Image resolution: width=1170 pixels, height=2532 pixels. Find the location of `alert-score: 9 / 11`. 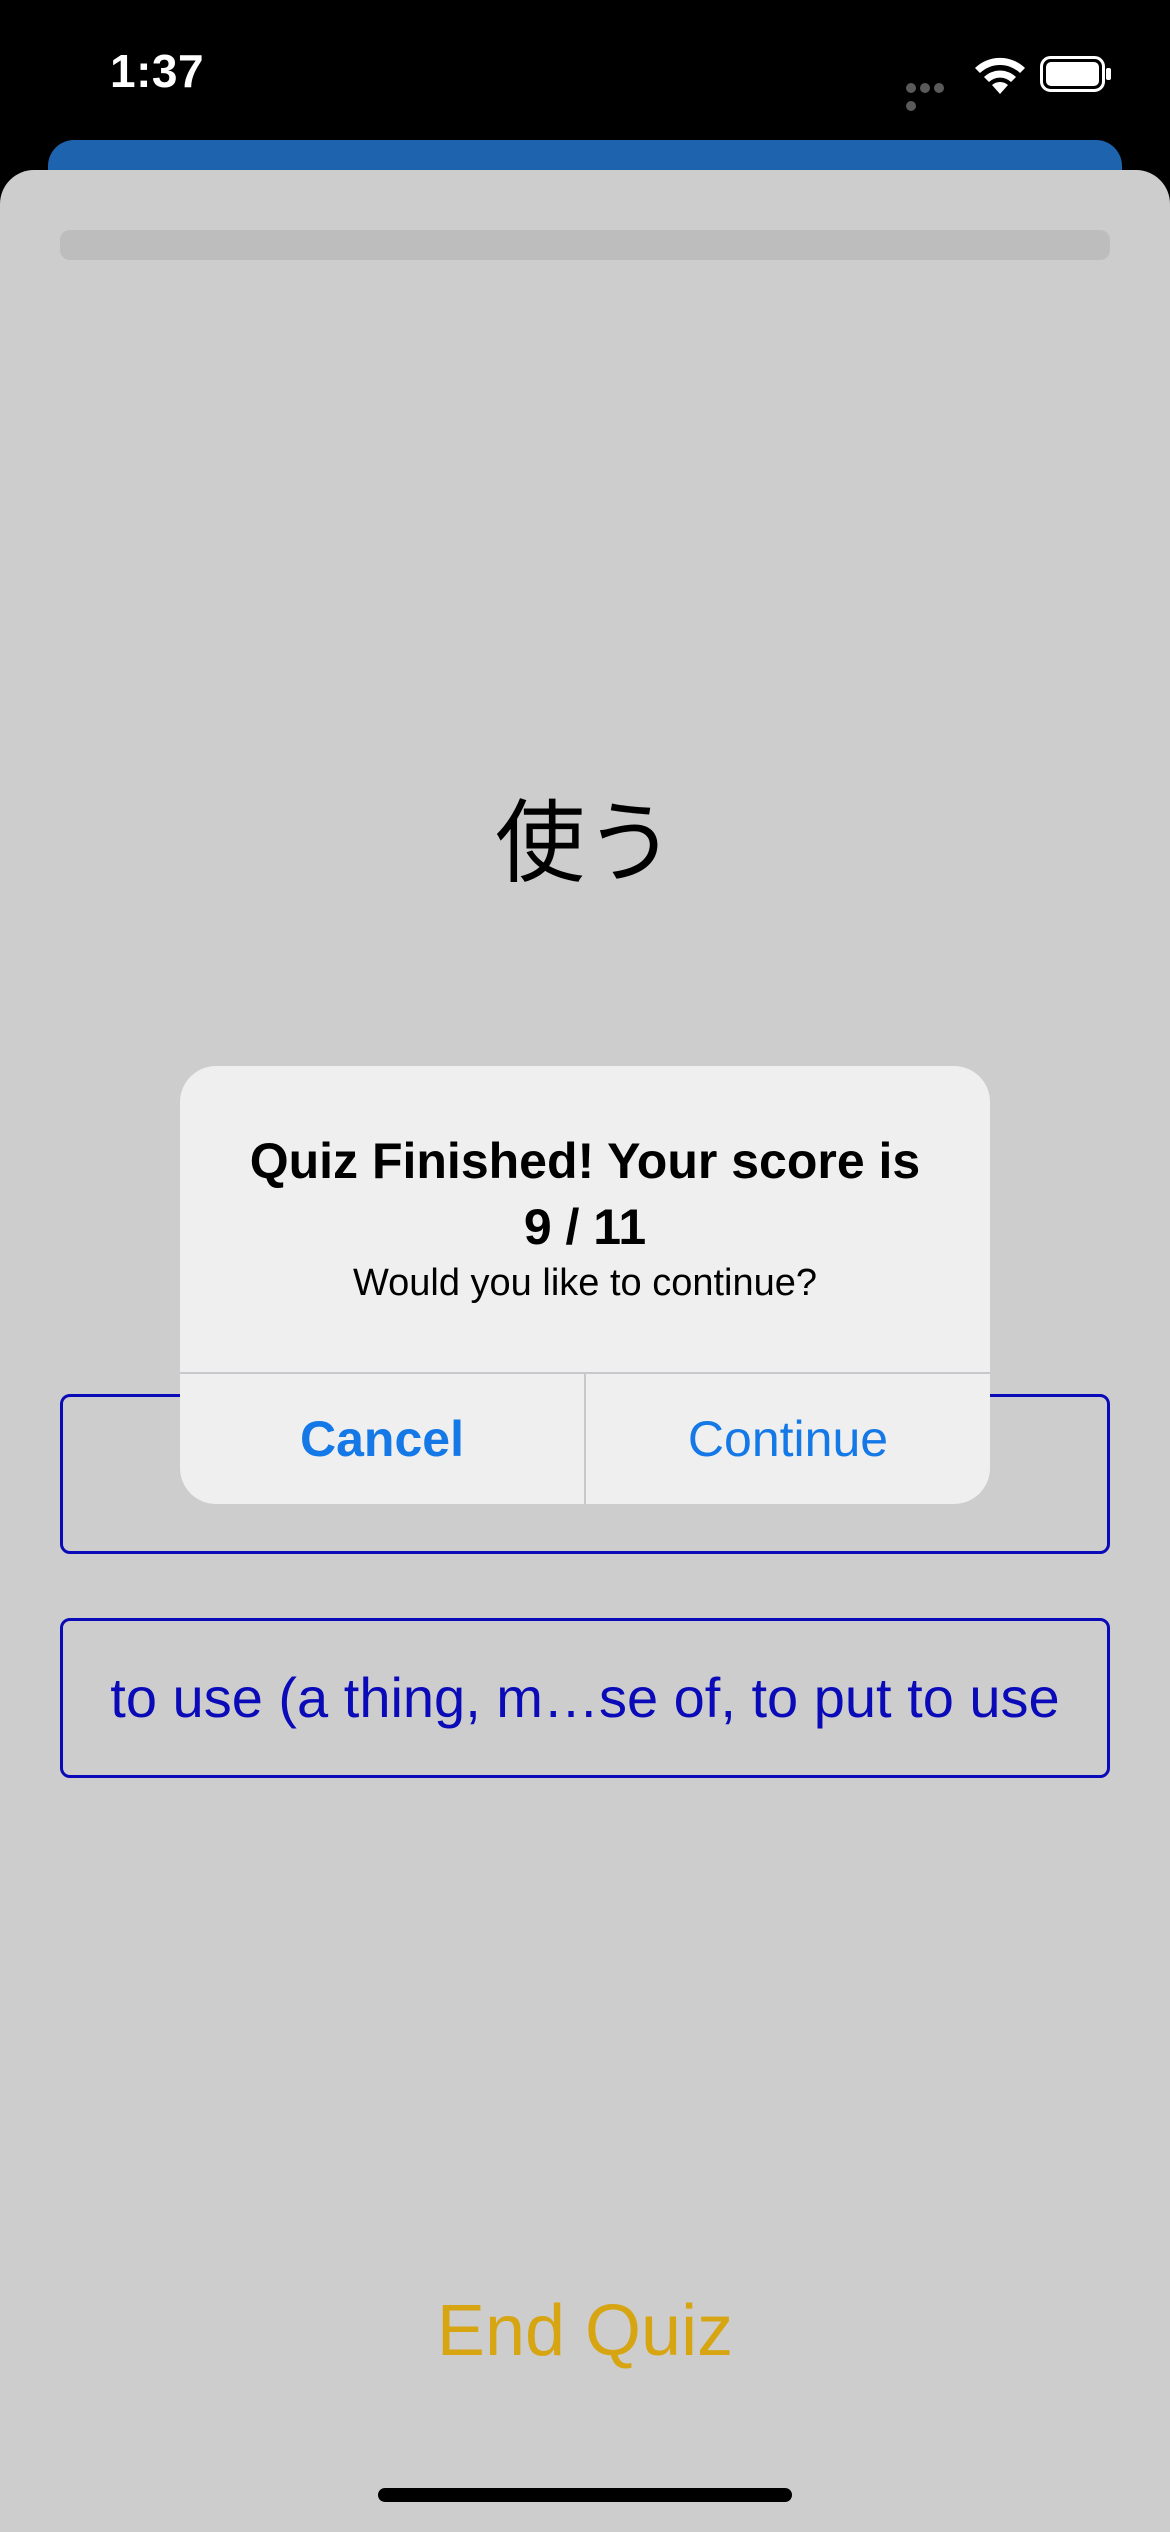

alert-score: 9 / 11 is located at coordinates (585, 1227).